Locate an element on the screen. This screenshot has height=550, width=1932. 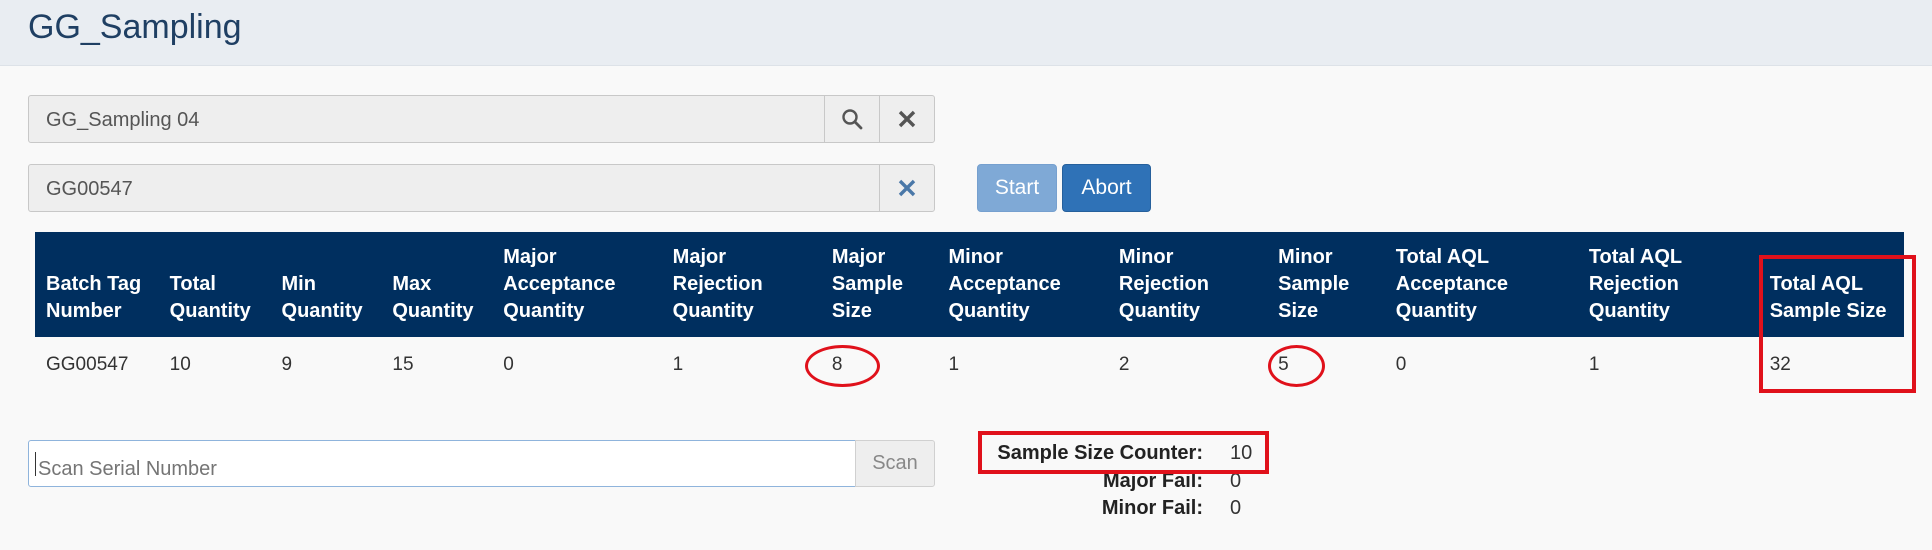
column-header: Batch Tag Number is located at coordinates (97, 284).